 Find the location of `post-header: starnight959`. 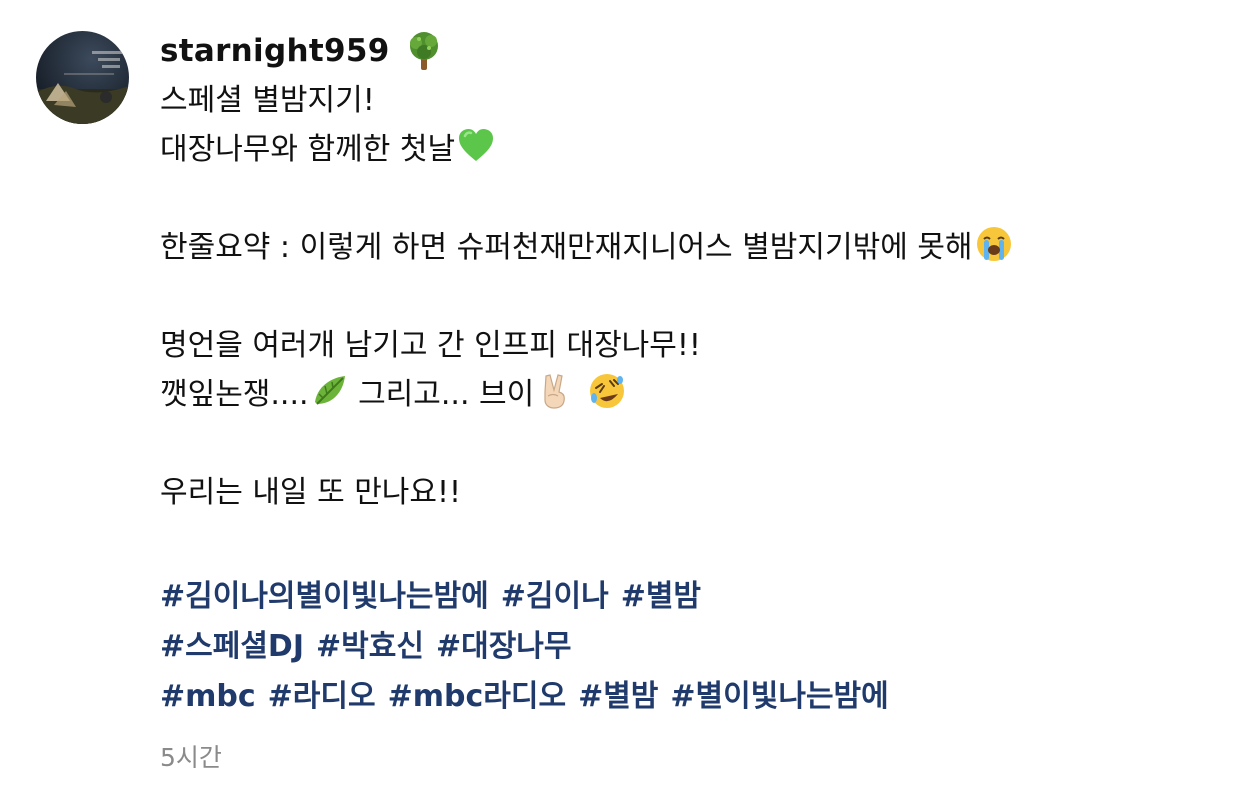

post-header: starnight959 is located at coordinates (690, 51).